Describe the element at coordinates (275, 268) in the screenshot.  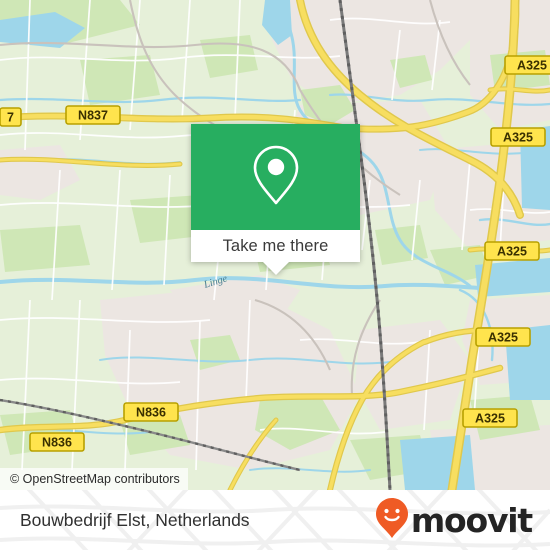
I see `callout-tail-pointer` at that location.